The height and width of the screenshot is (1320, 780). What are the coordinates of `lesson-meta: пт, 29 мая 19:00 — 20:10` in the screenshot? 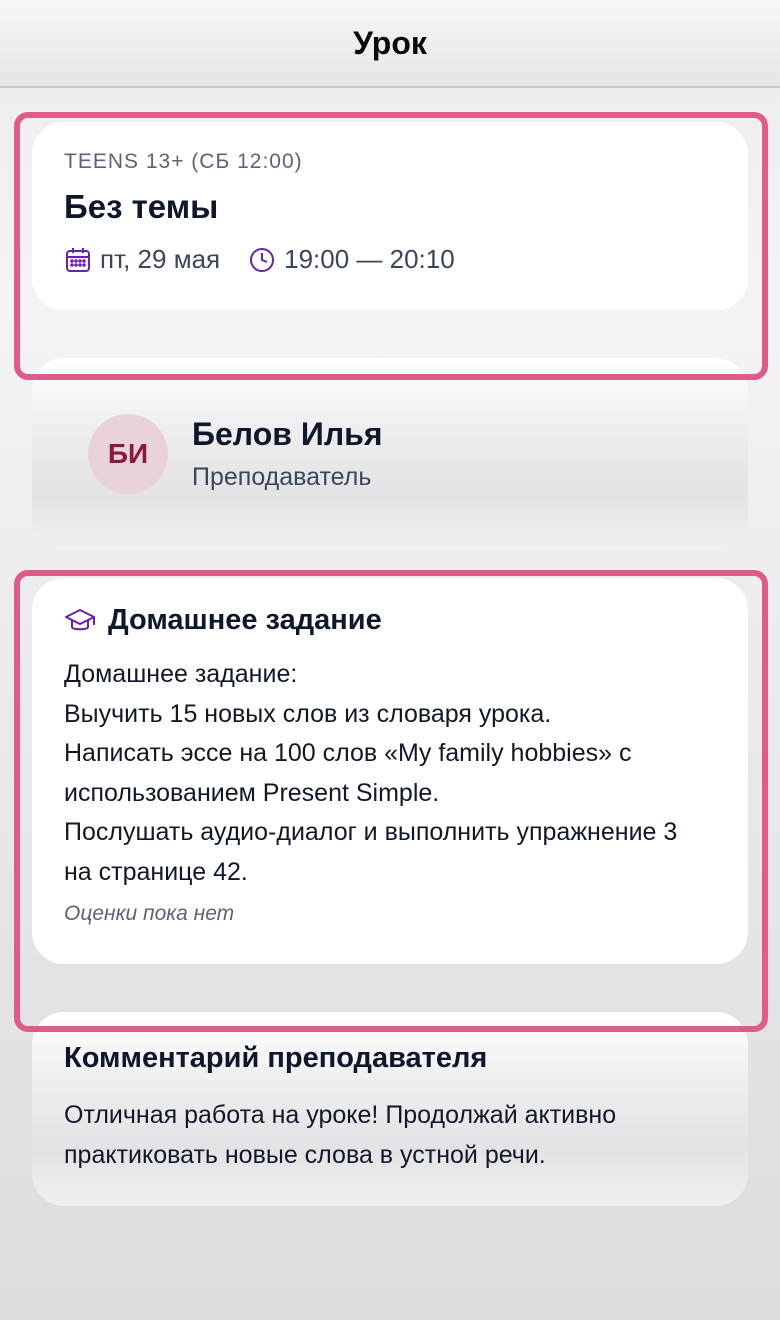 It's located at (390, 259).